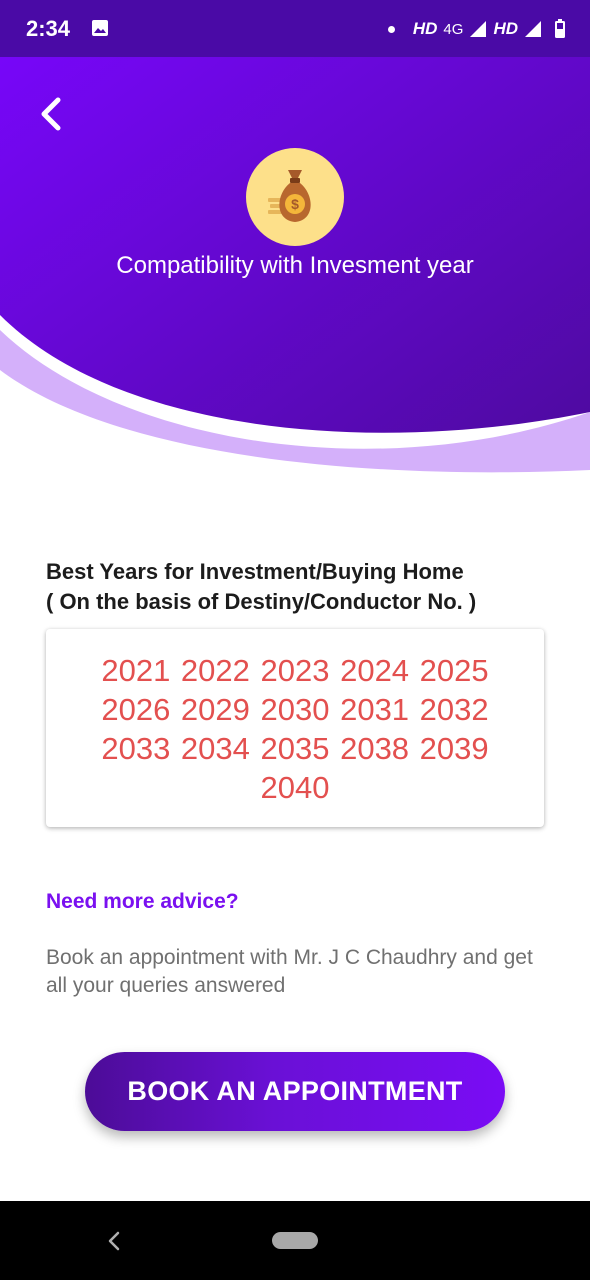  What do you see at coordinates (255, 571) in the screenshot?
I see `section-heading-line-1: Best Years for Investment/Buying Home` at bounding box center [255, 571].